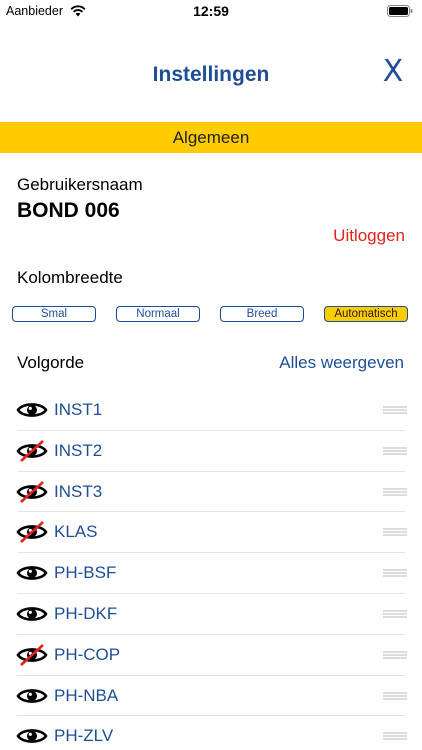 This screenshot has width=422, height=750. Describe the element at coordinates (211, 451) in the screenshot. I see `column-row: INST2` at that location.